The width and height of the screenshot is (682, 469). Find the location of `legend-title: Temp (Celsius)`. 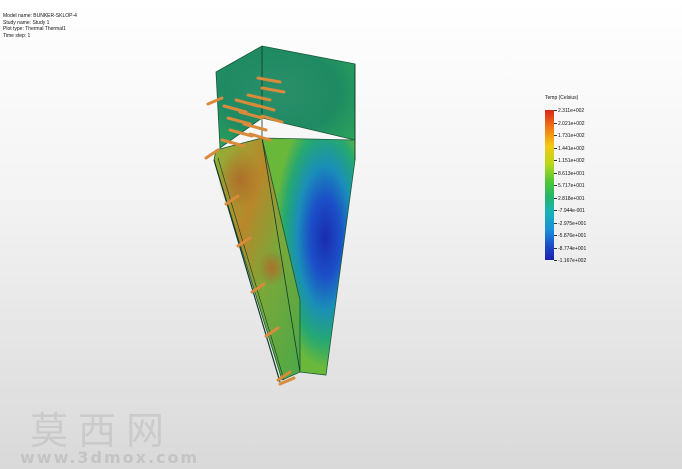

legend-title: Temp (Celsius) is located at coordinates (562, 98).